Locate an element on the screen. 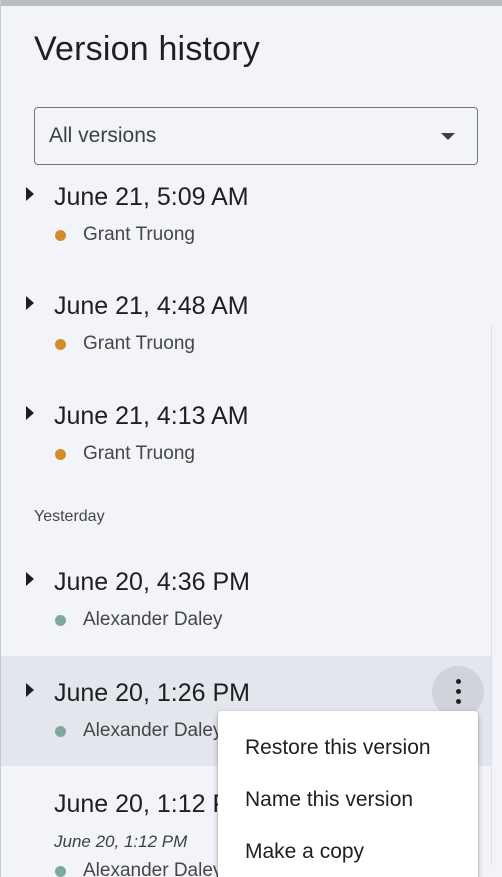 This screenshot has height=877, width=502. version-item: June 21, 4:48 AM Grant Truong is located at coordinates (246, 340).